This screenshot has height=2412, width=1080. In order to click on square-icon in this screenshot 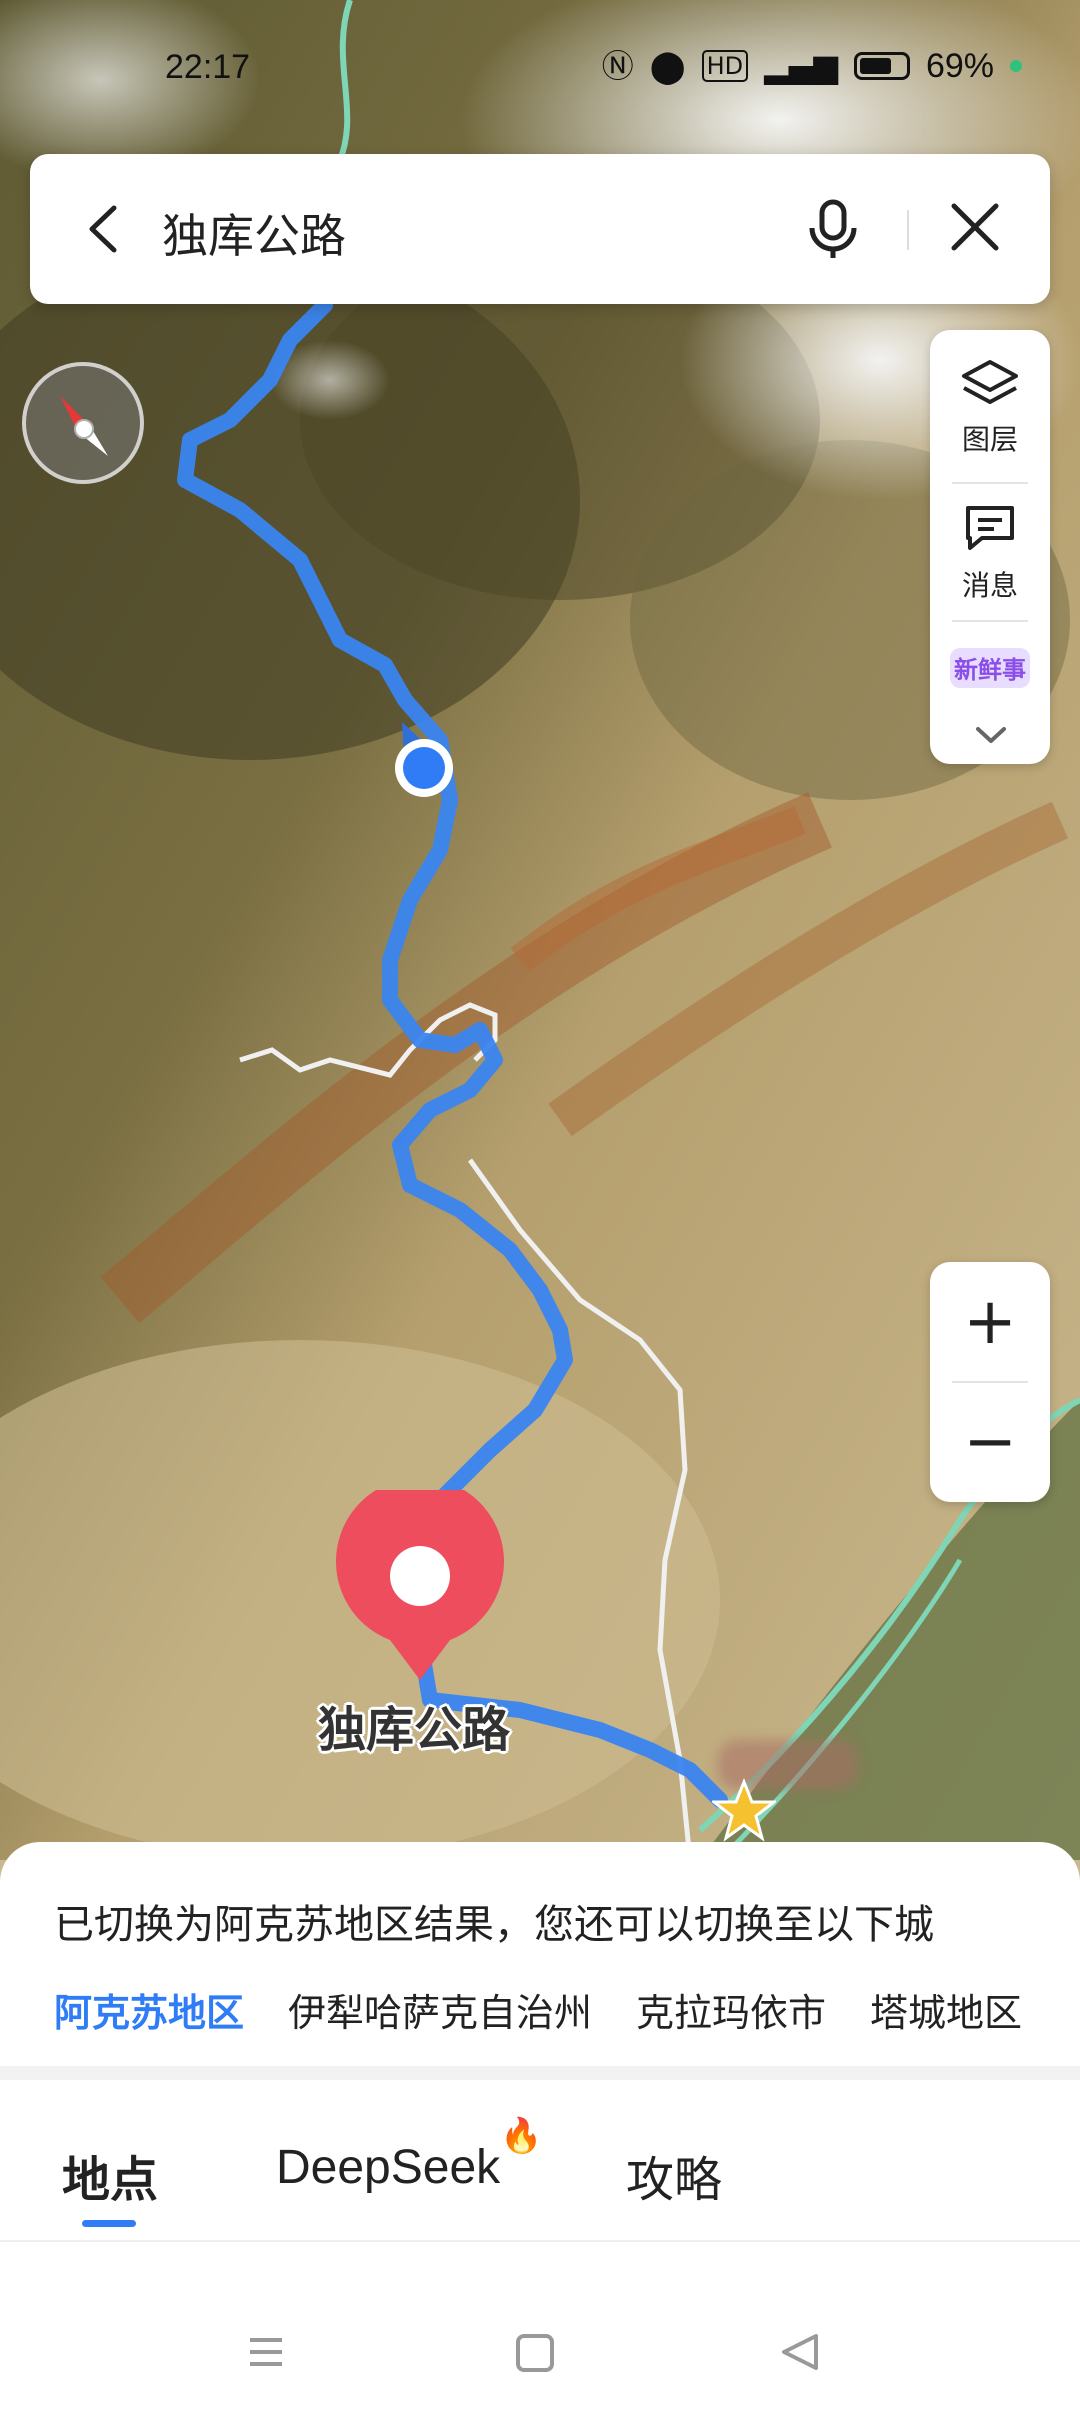, I will do `click(535, 2353)`.